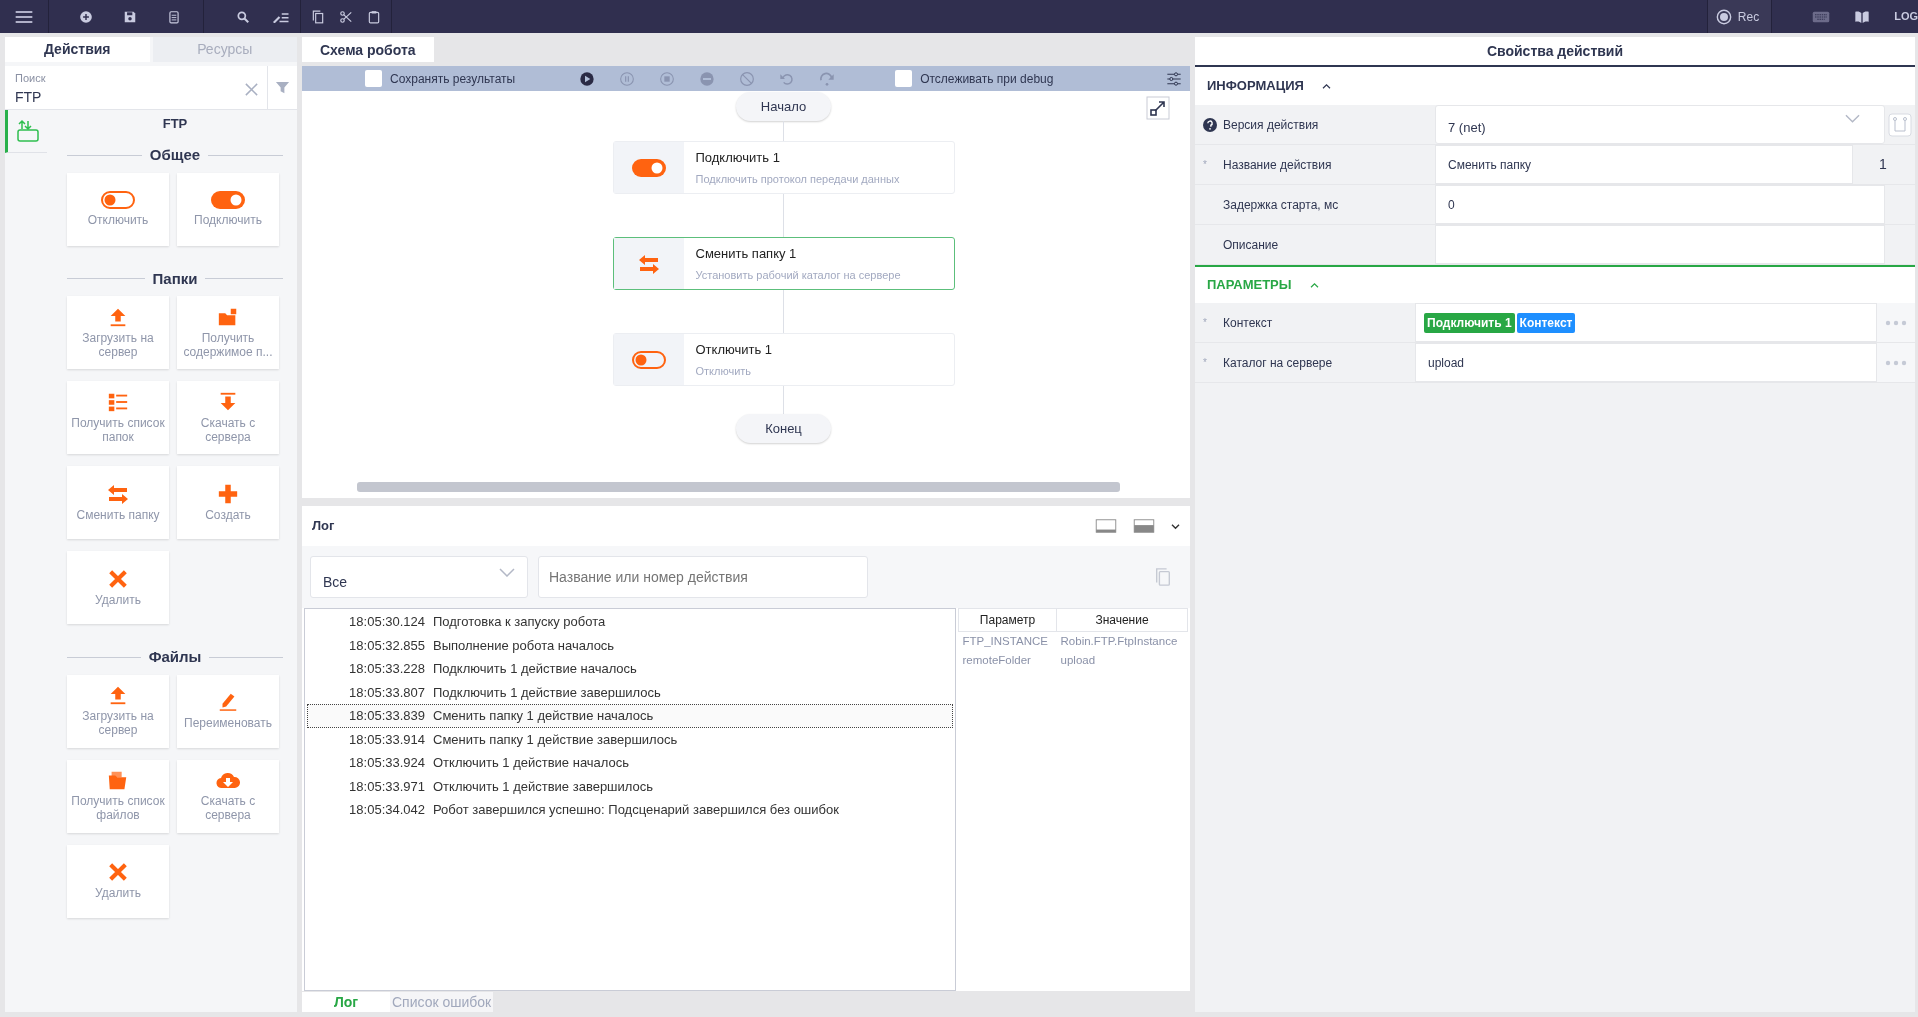 The height and width of the screenshot is (1017, 1918). Describe the element at coordinates (1281, 205) in the screenshot. I see `field-label: Задержка старта, мс` at that location.